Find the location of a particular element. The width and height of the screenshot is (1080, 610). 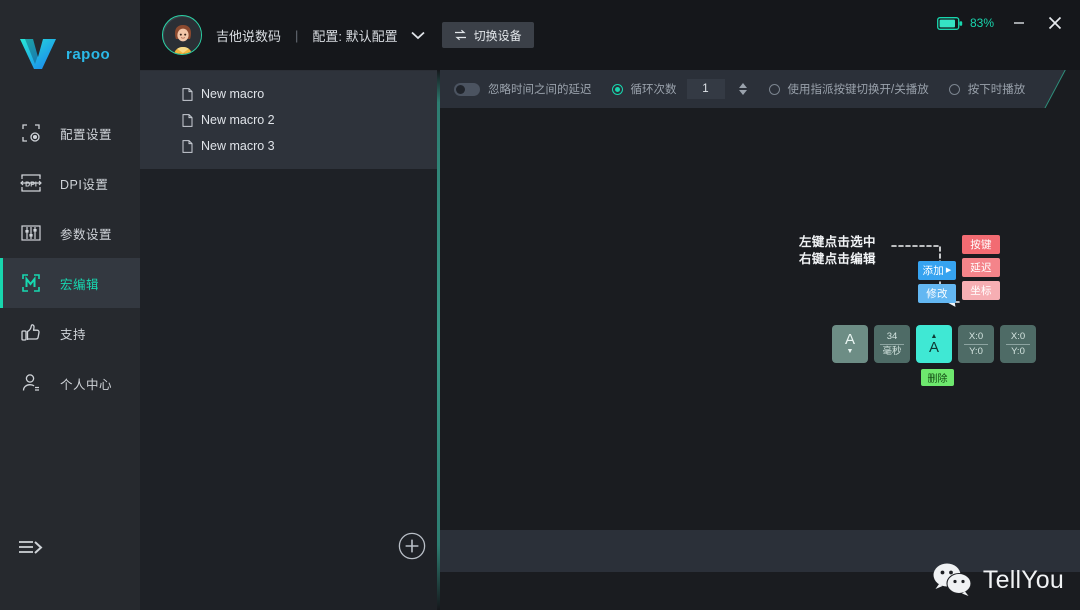

sidebar-item-macro: 宏编辑 is located at coordinates (70, 283).